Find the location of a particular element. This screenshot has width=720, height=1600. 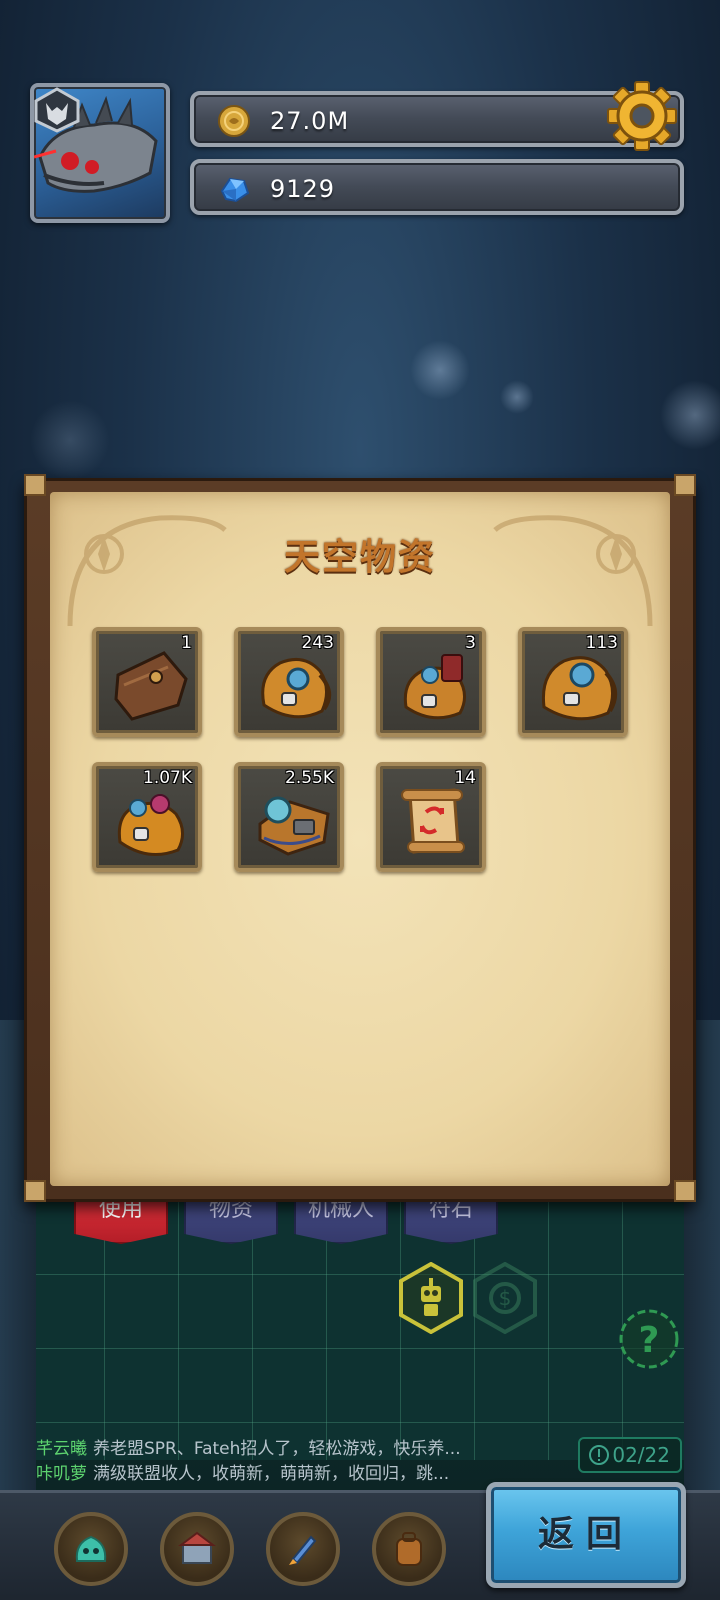

tech-crate-icon is located at coordinates (294, 826).